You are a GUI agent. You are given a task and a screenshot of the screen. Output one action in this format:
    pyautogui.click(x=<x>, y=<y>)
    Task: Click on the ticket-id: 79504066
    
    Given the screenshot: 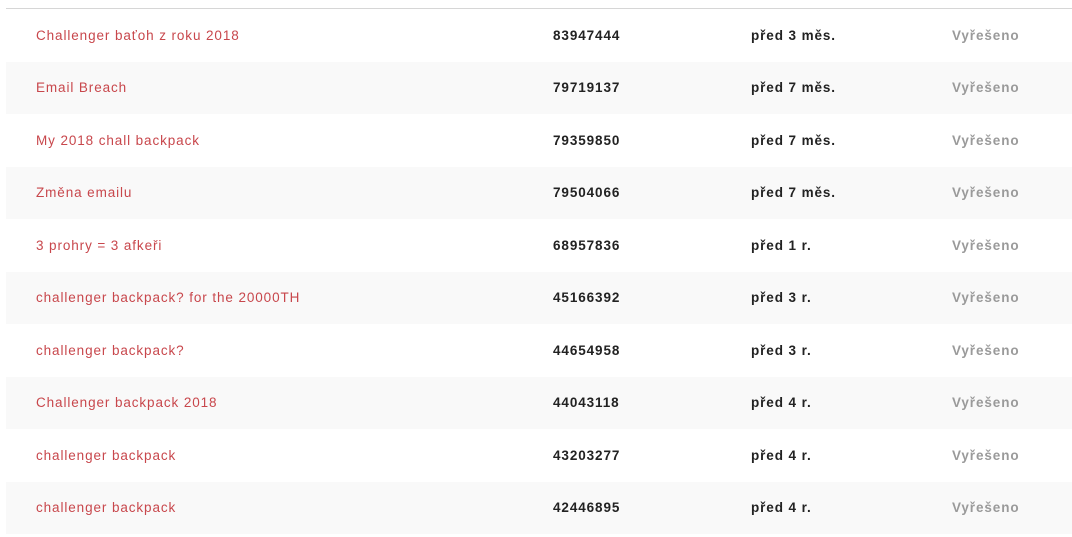 What is the action you would take?
    pyautogui.click(x=587, y=193)
    